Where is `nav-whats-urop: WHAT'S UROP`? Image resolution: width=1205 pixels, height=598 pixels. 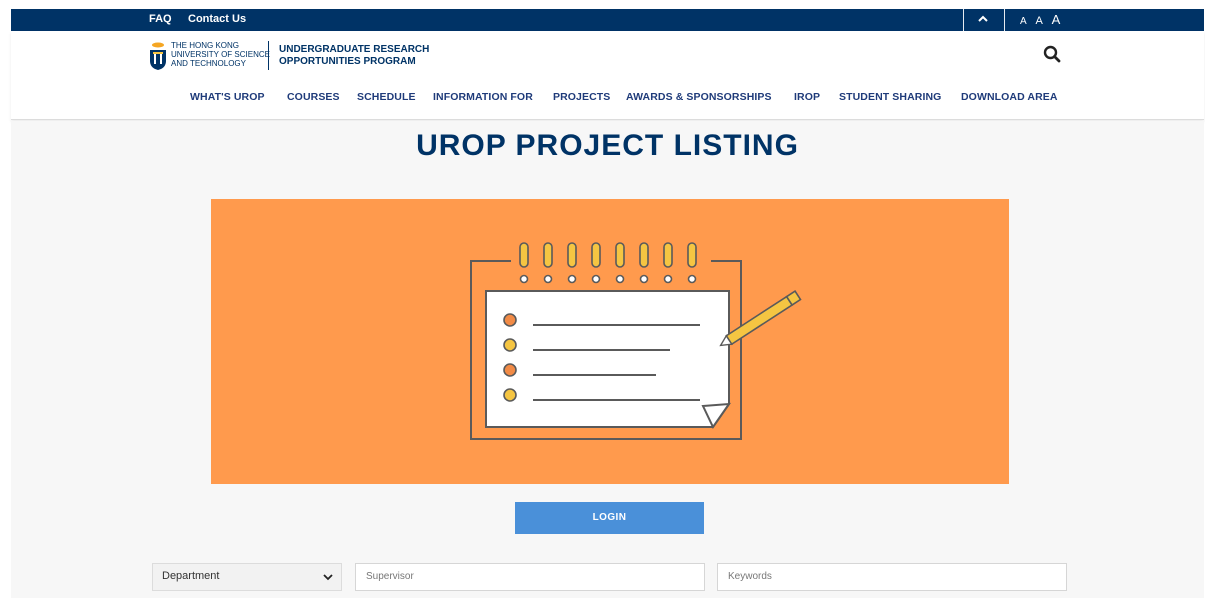 nav-whats-urop: WHAT'S UROP is located at coordinates (227, 97).